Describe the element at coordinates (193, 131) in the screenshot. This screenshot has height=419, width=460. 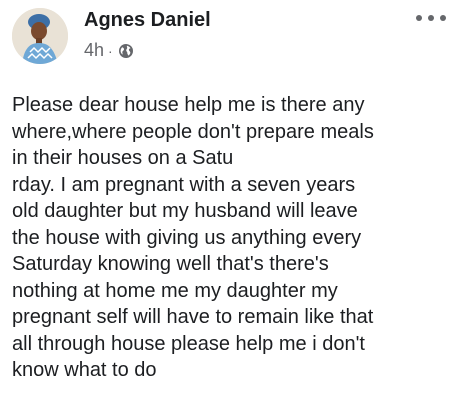
I see `post-text-line: where,where people don't prepare meals` at that location.